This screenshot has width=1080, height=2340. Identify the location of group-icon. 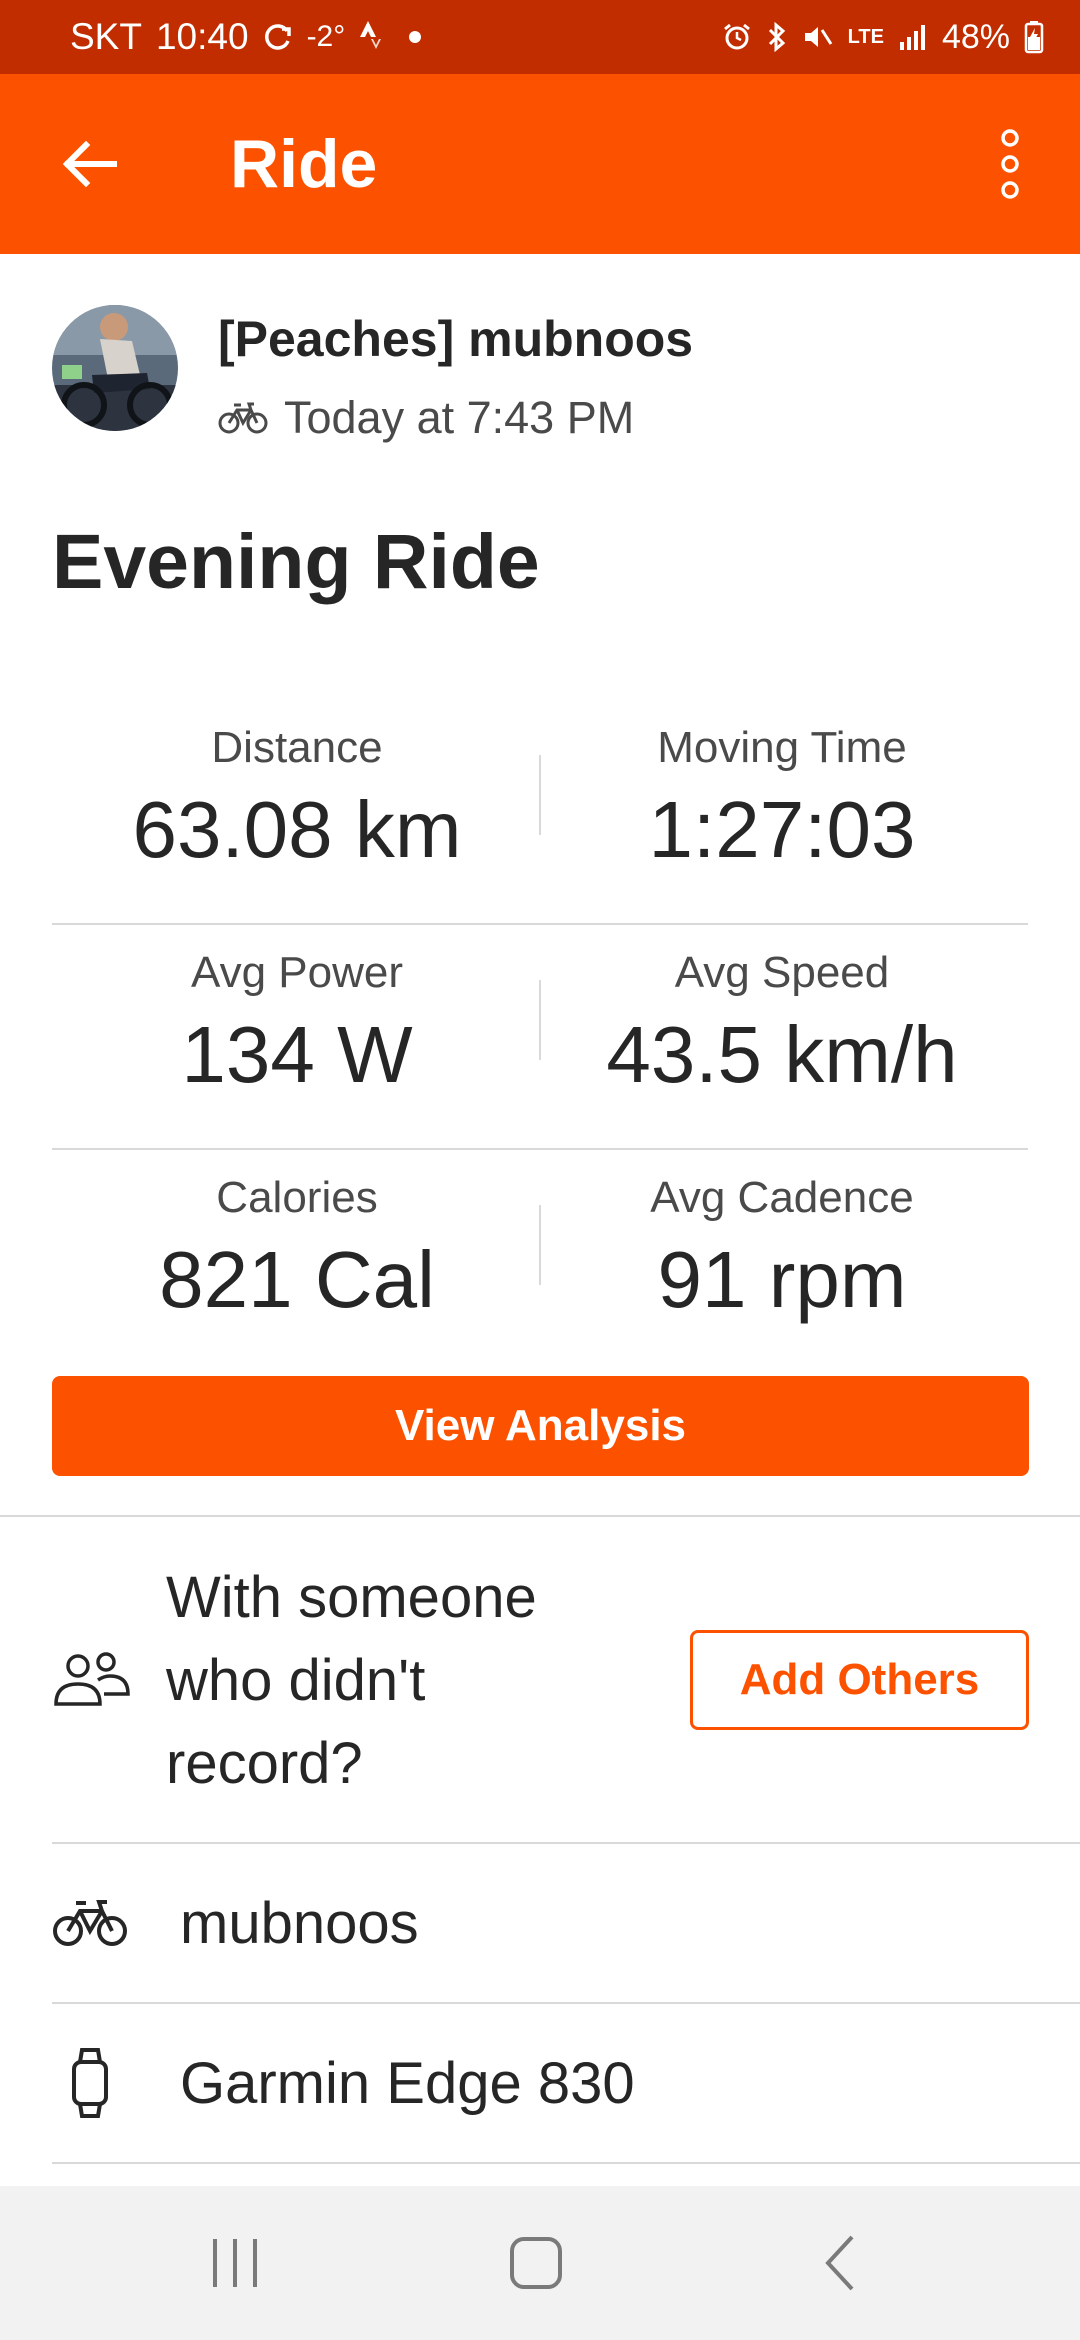
(92, 1685).